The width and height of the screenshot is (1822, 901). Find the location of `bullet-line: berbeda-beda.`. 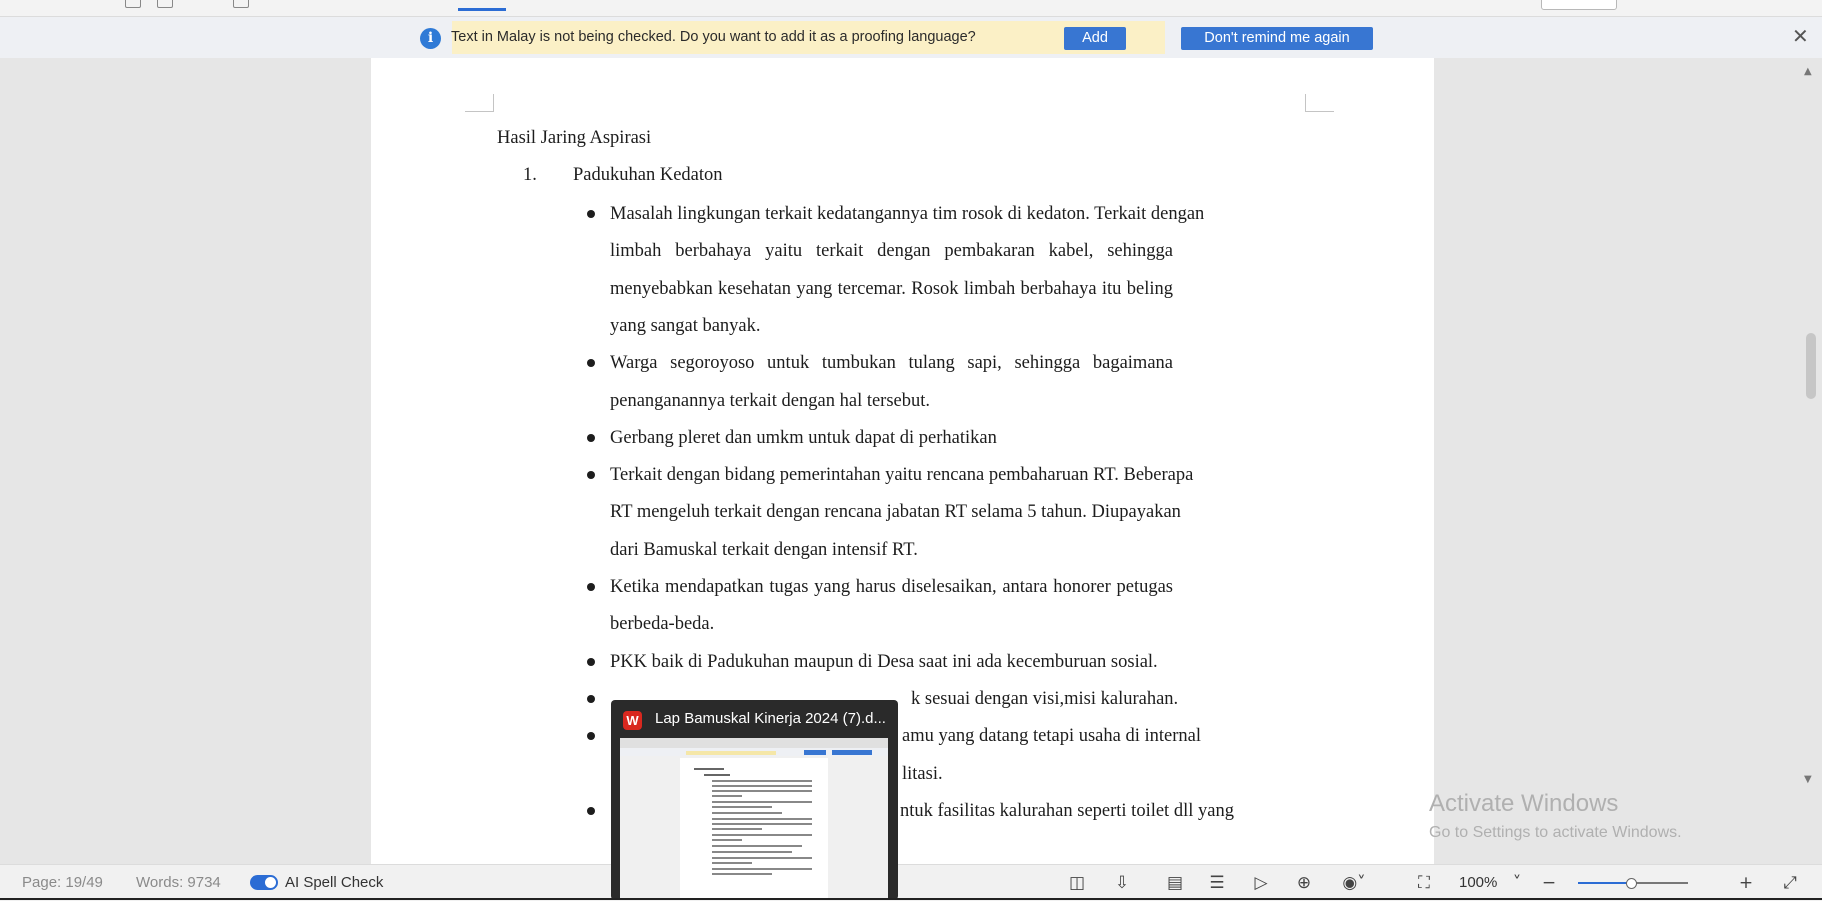

bullet-line: berbeda-beda. is located at coordinates (662, 624).